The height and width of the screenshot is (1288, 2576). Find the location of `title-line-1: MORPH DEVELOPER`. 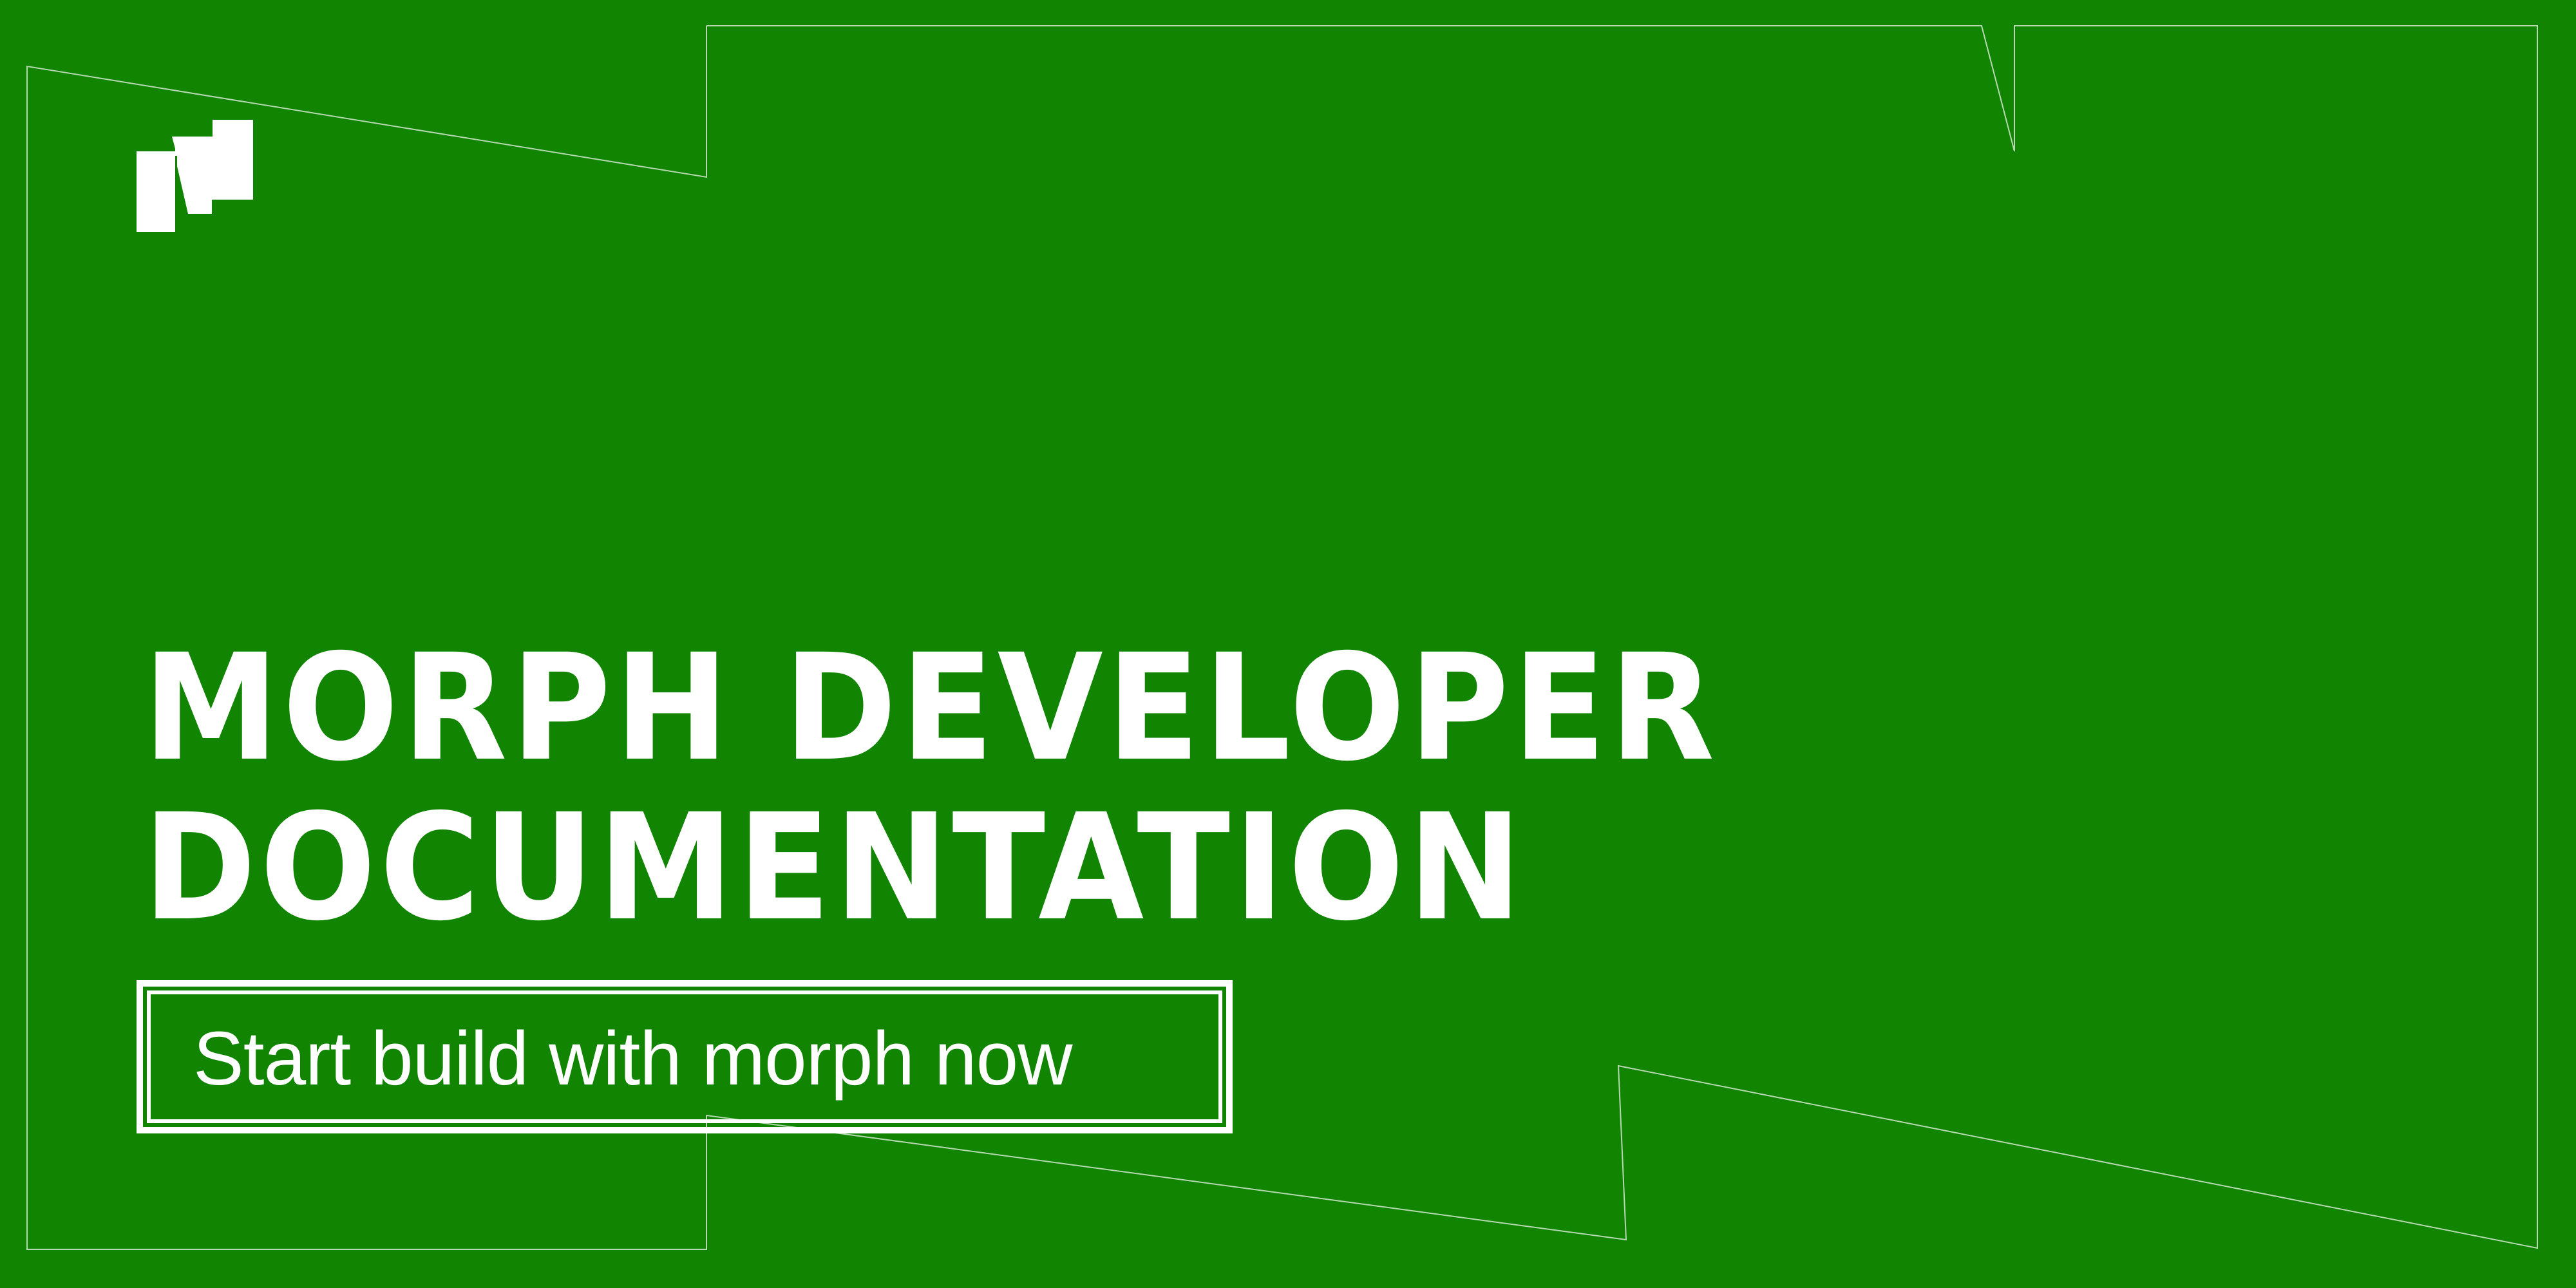

title-line-1: MORPH DEVELOPER is located at coordinates (931, 708).